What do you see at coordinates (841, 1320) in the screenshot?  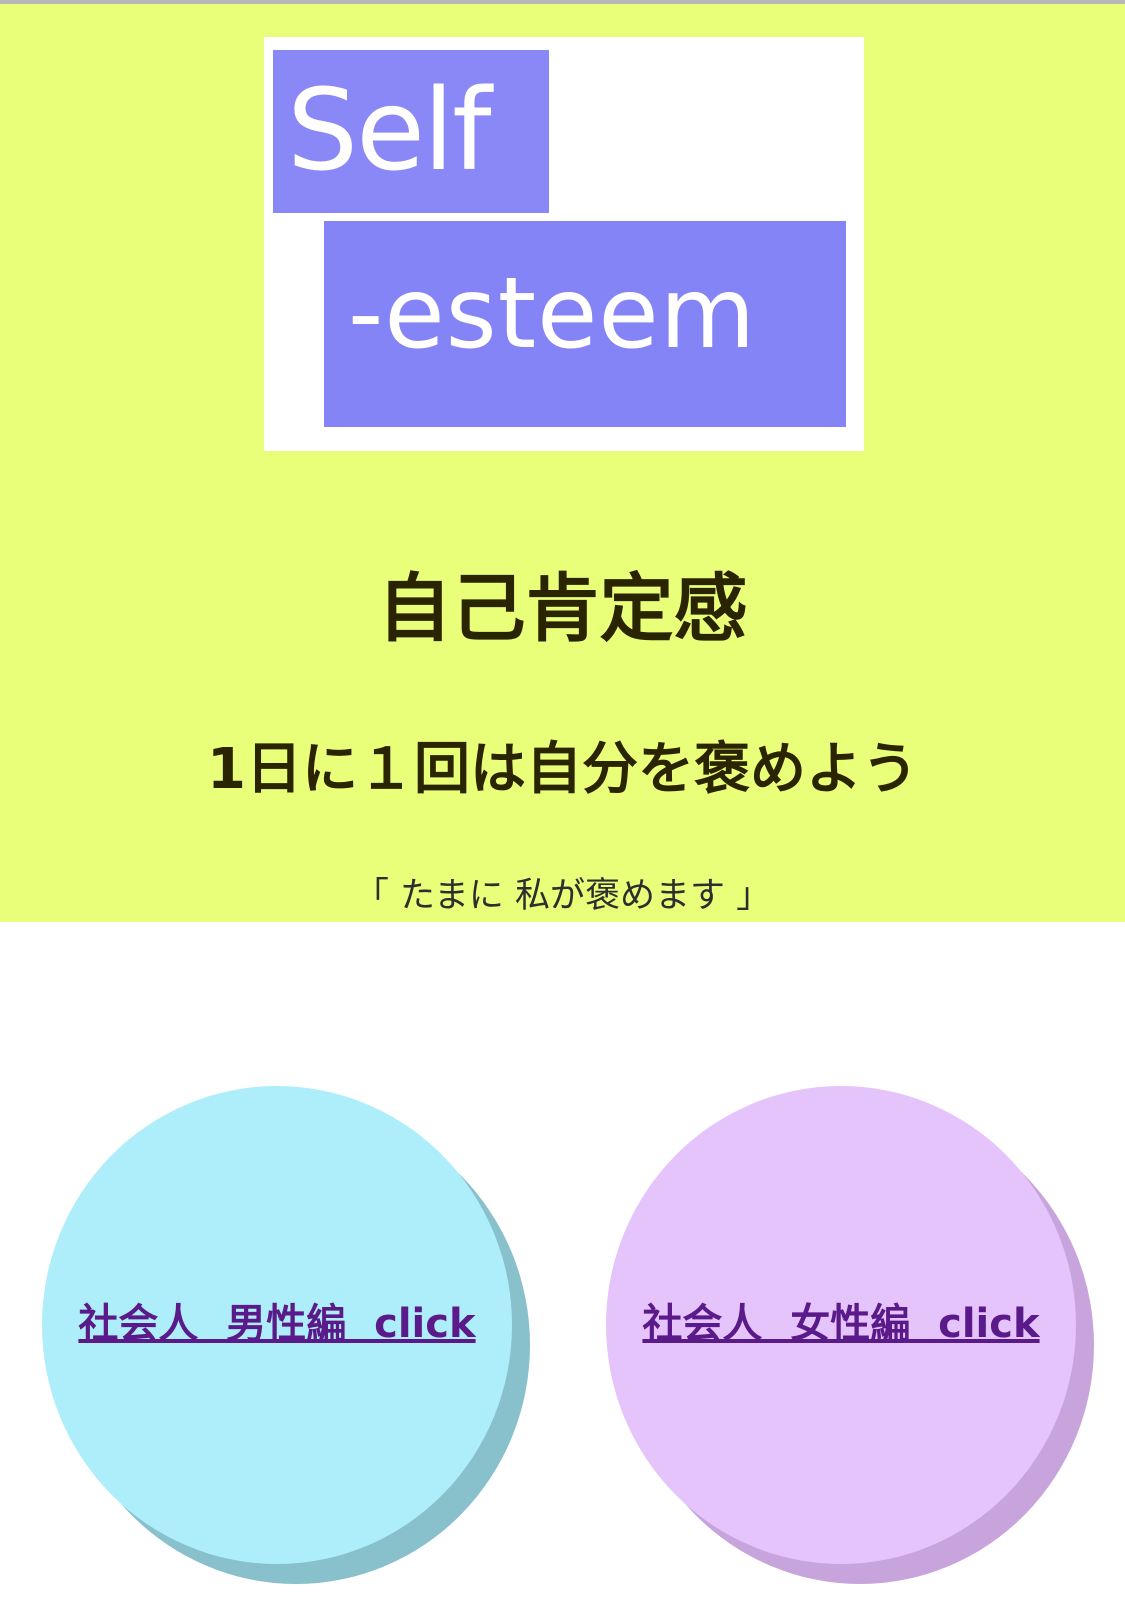 I see `women-edition-link: 社会人 女性編 click` at bounding box center [841, 1320].